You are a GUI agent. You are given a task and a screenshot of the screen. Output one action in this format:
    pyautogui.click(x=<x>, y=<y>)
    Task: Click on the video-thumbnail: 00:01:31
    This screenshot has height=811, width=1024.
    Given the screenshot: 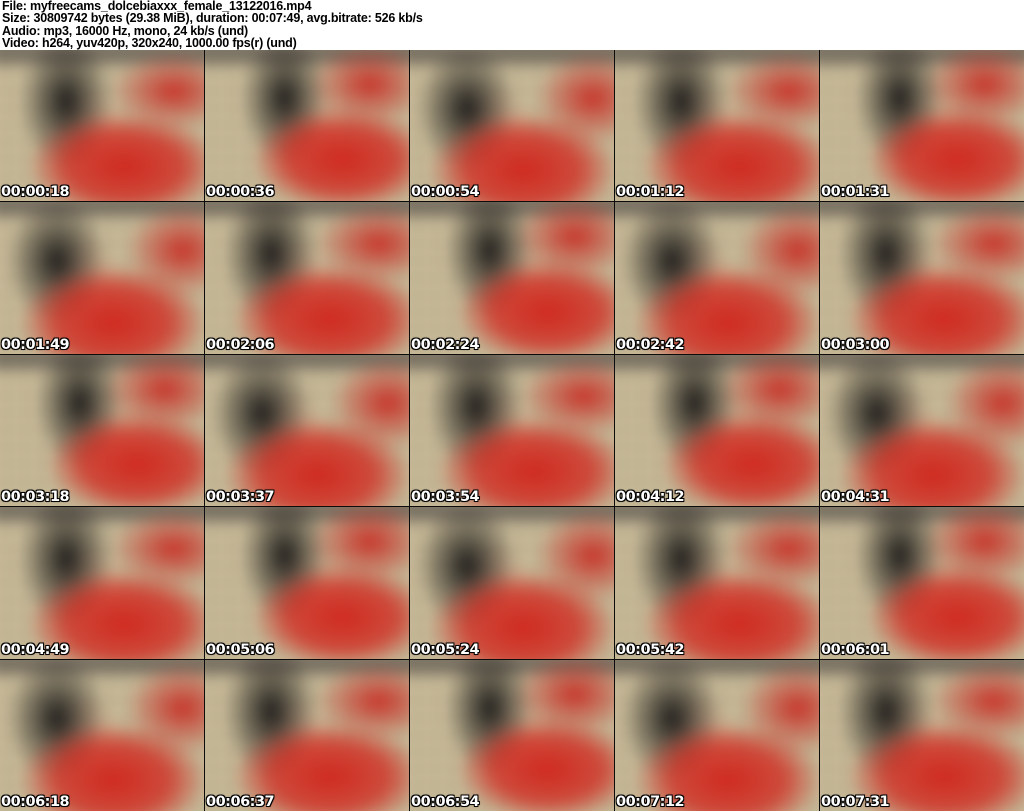 What is the action you would take?
    pyautogui.click(x=922, y=126)
    